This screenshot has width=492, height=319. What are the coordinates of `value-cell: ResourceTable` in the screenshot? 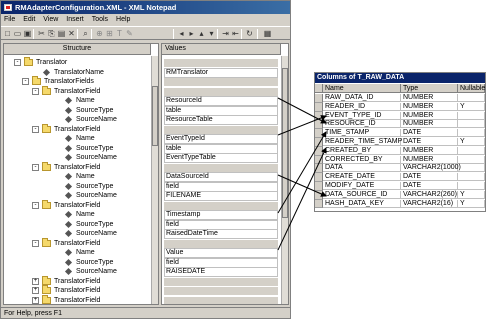 It's located at (222, 120).